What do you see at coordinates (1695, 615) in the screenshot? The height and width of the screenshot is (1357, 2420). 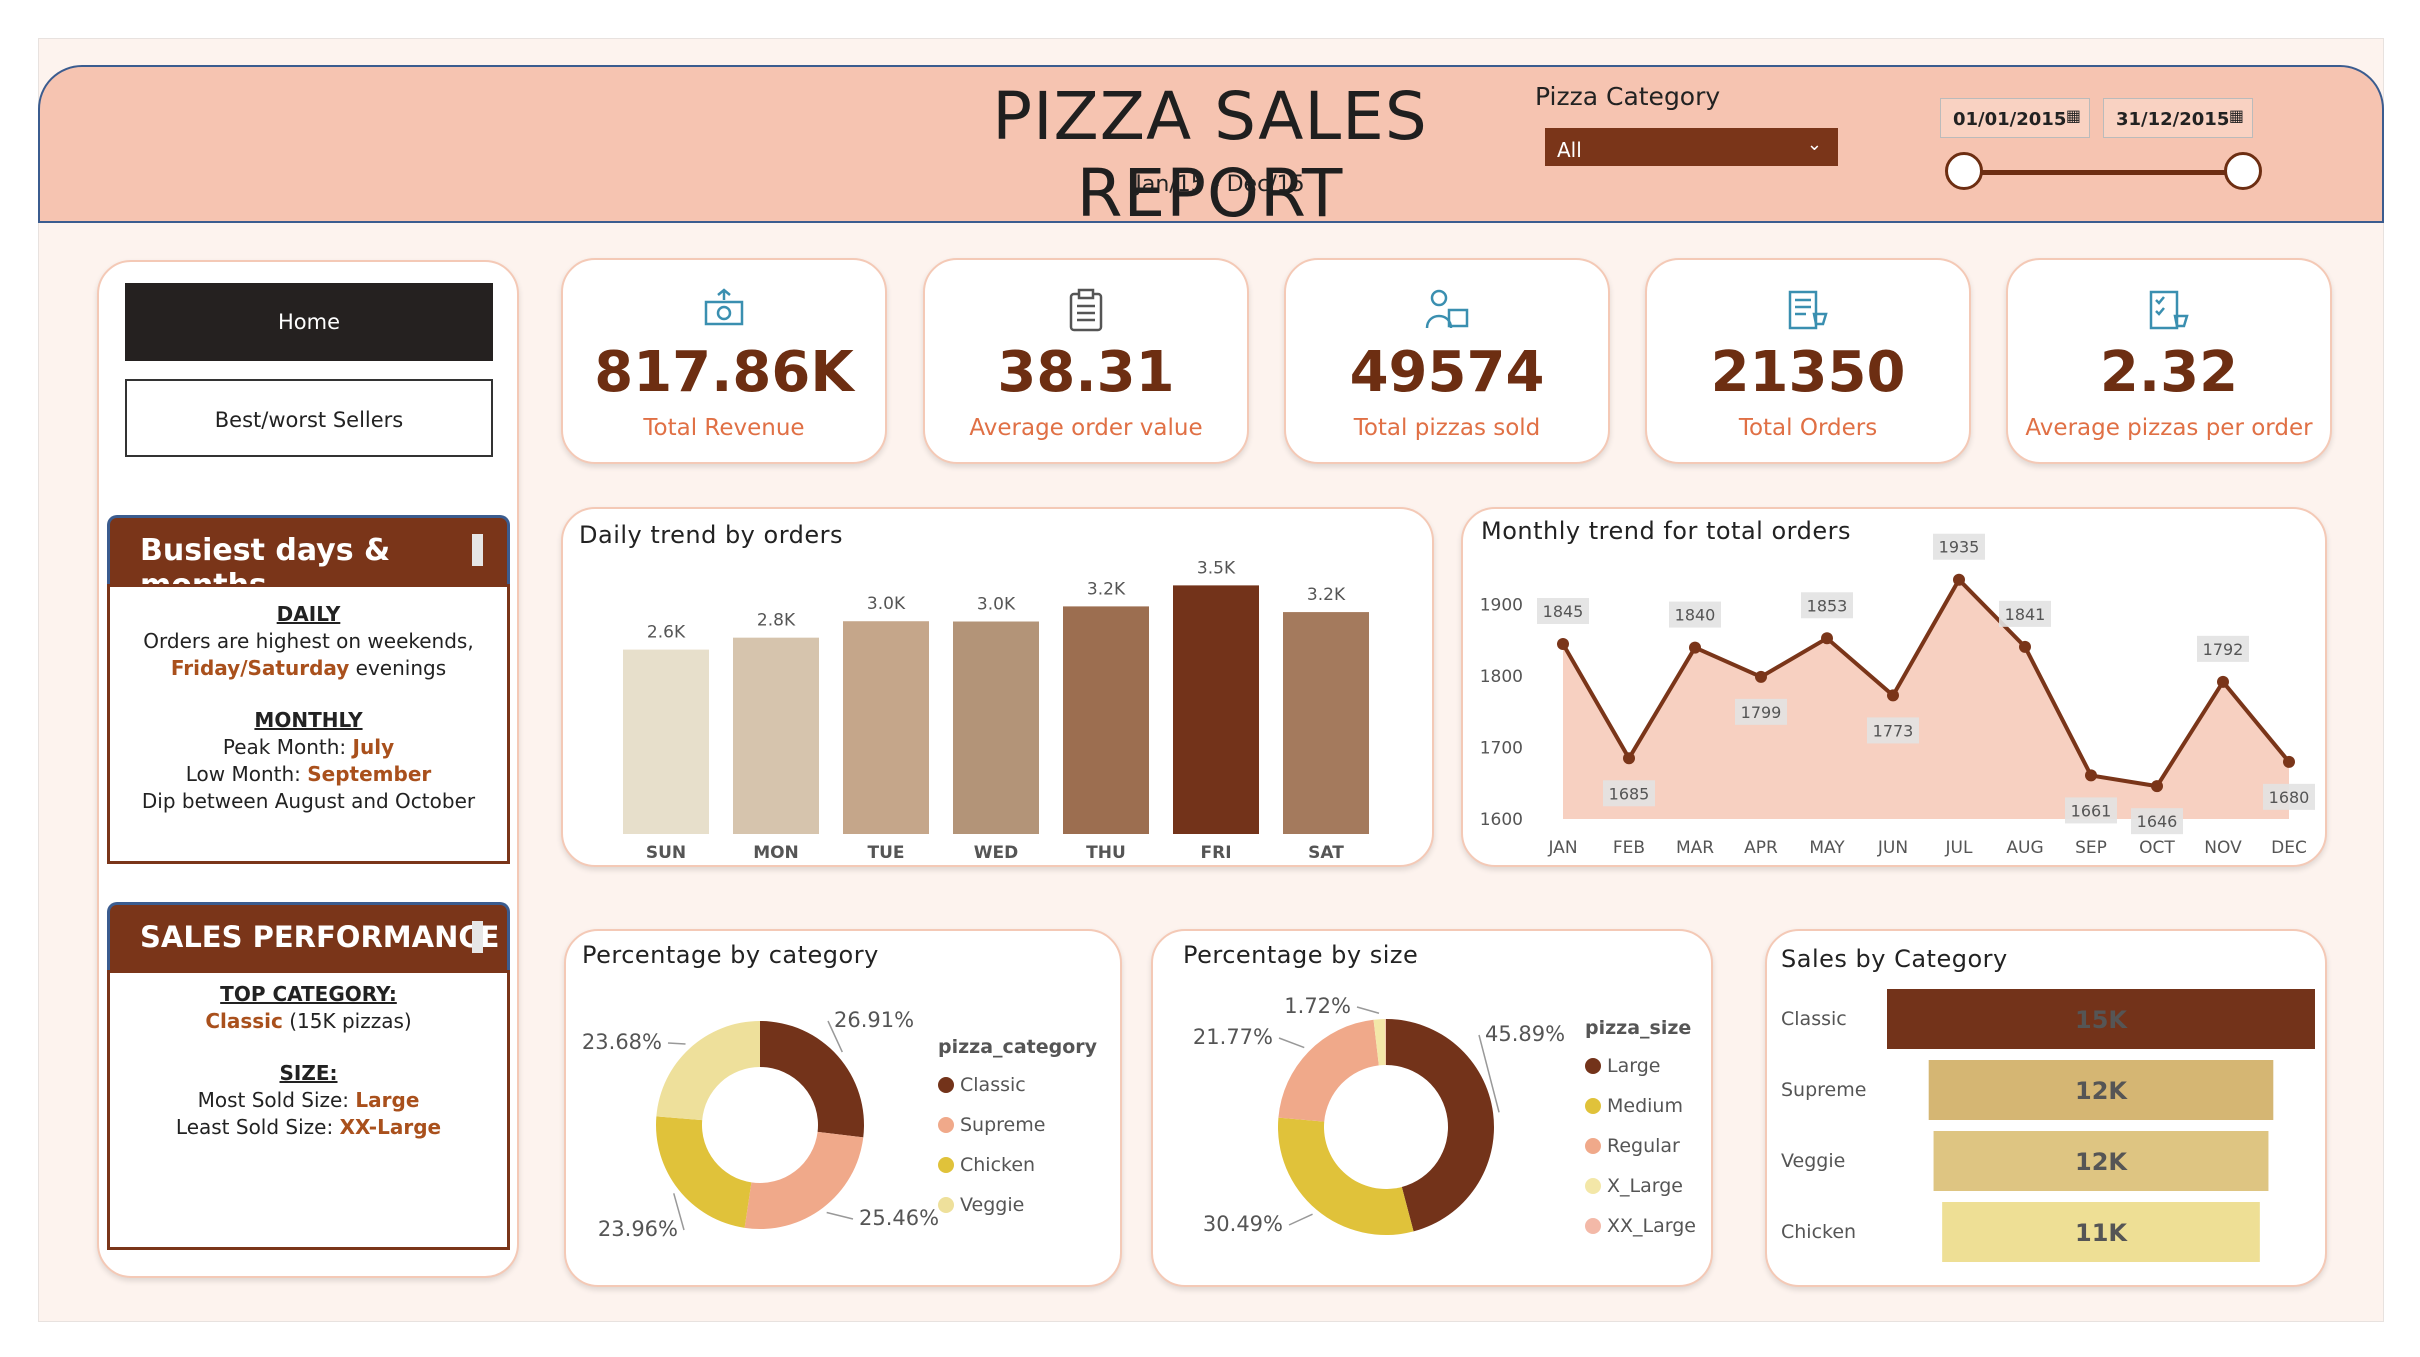 I see `monthly-data-label: 1840` at bounding box center [1695, 615].